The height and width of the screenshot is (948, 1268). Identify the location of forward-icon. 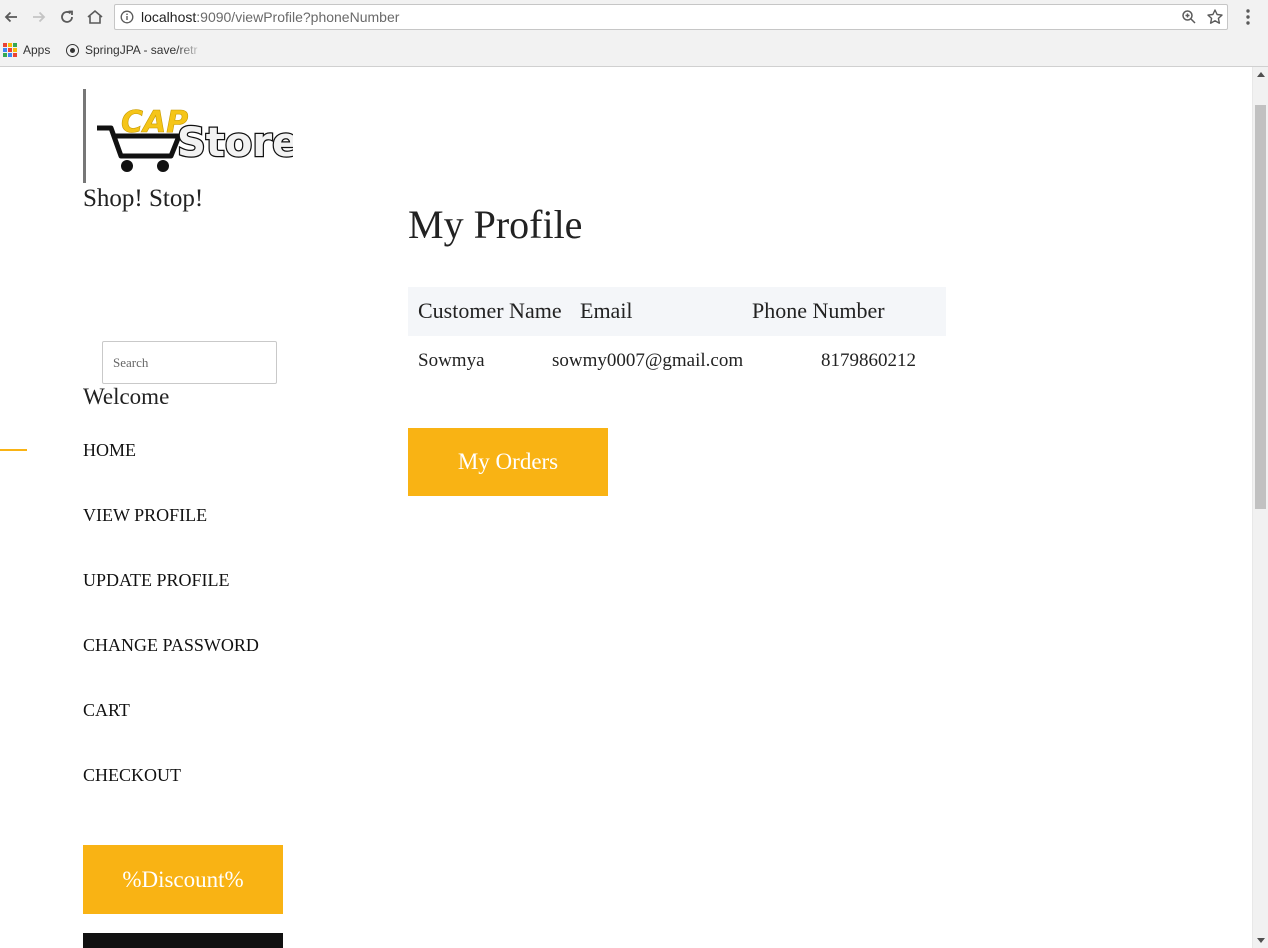
(39, 17).